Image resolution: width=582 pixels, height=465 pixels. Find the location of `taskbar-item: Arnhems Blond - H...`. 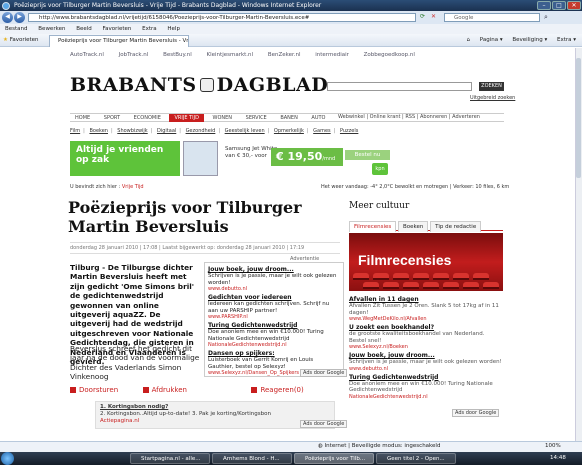

taskbar-item: Arnhems Blond - H... is located at coordinates (252, 458).